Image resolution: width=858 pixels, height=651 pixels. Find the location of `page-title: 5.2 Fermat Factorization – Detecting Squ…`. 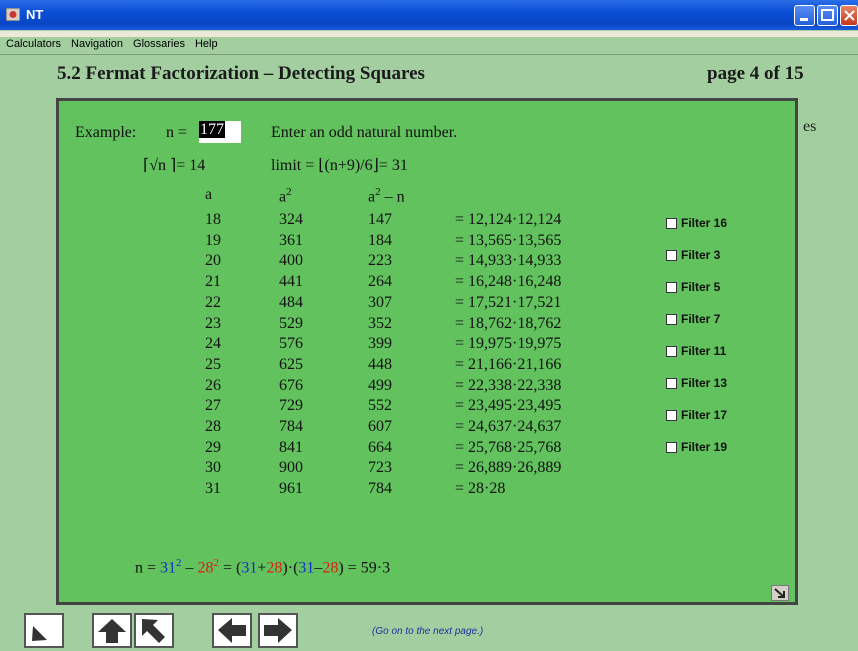

page-title: 5.2 Fermat Factorization – Detecting Squ… is located at coordinates (241, 73).